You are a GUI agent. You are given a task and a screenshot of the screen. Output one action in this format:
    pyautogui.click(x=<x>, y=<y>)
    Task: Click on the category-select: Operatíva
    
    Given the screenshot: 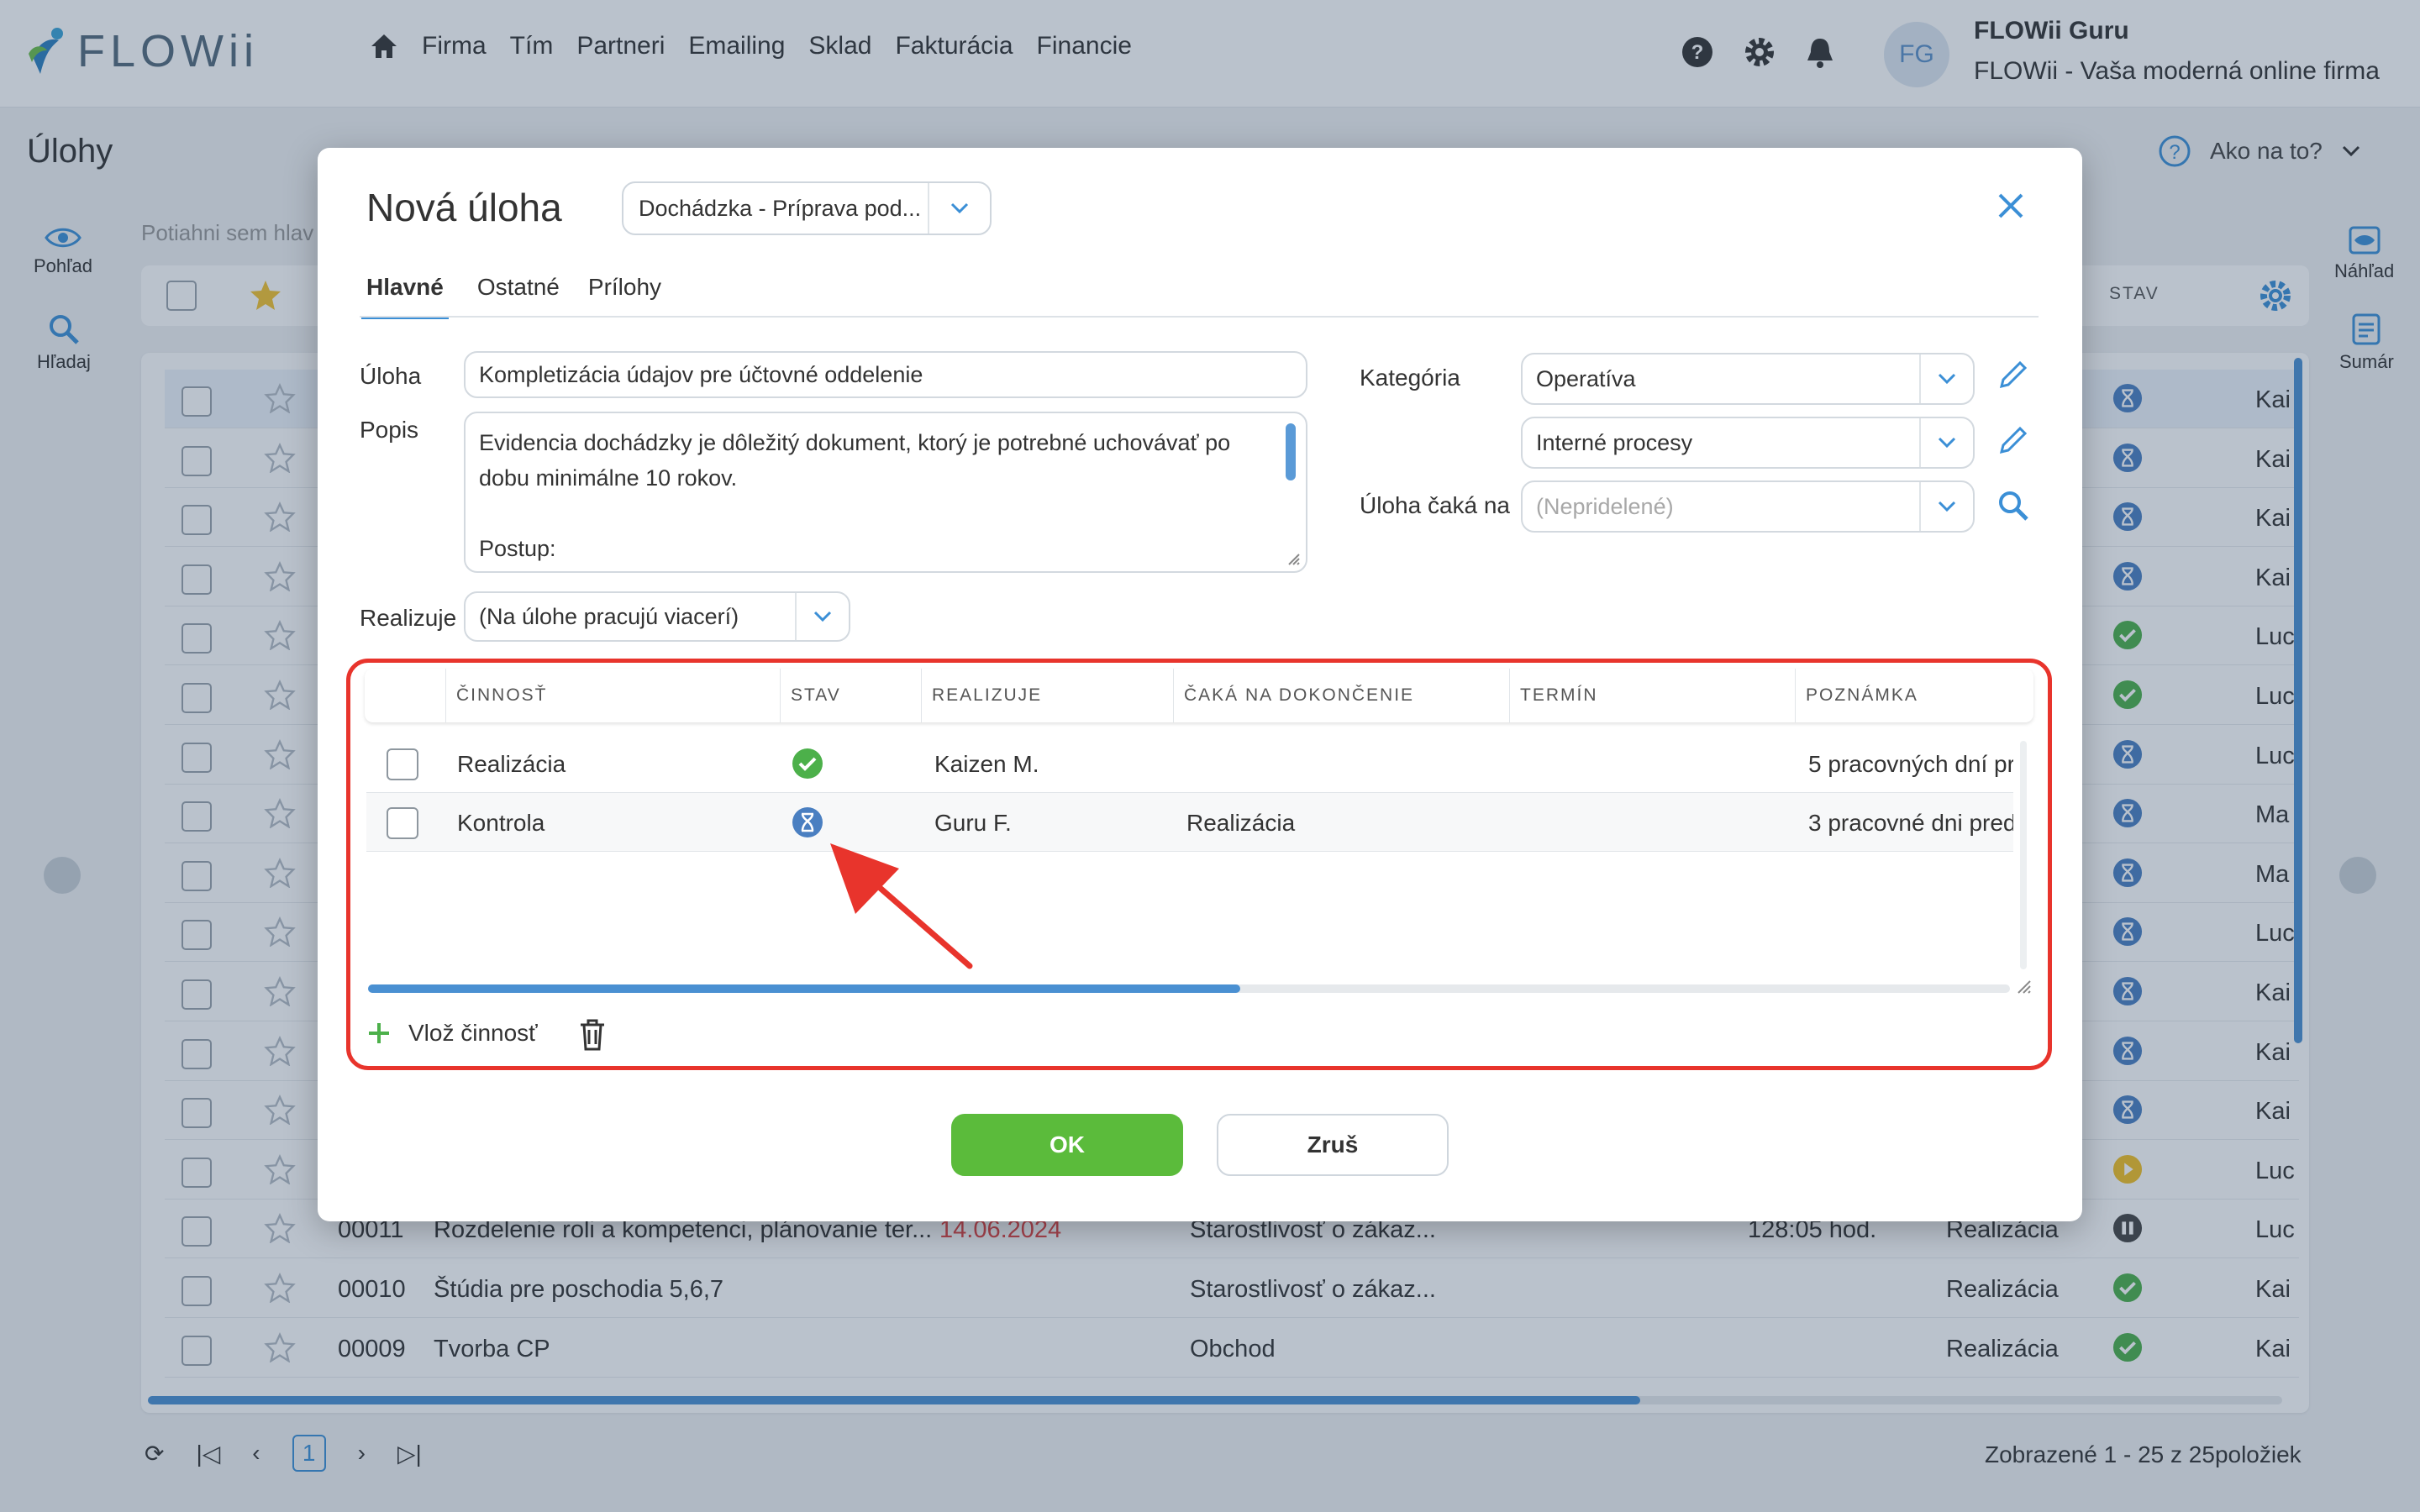 What is the action you would take?
    pyautogui.click(x=1748, y=379)
    